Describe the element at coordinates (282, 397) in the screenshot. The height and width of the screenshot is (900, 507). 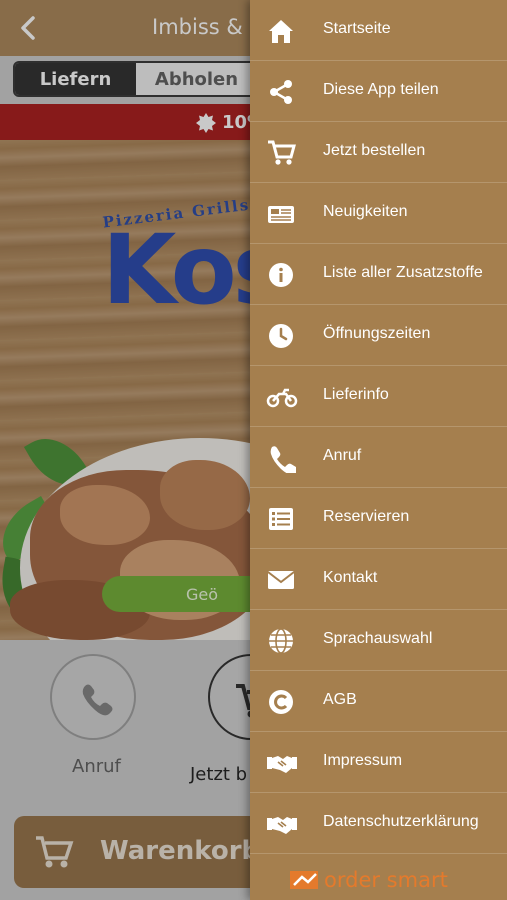
I see `motorbike-icon` at that location.